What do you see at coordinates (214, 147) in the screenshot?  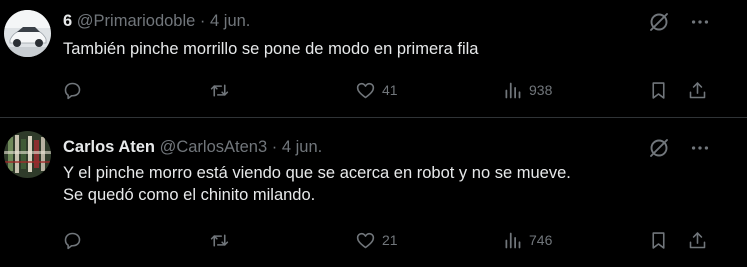 I see `user-handle: @CarlosAten3` at bounding box center [214, 147].